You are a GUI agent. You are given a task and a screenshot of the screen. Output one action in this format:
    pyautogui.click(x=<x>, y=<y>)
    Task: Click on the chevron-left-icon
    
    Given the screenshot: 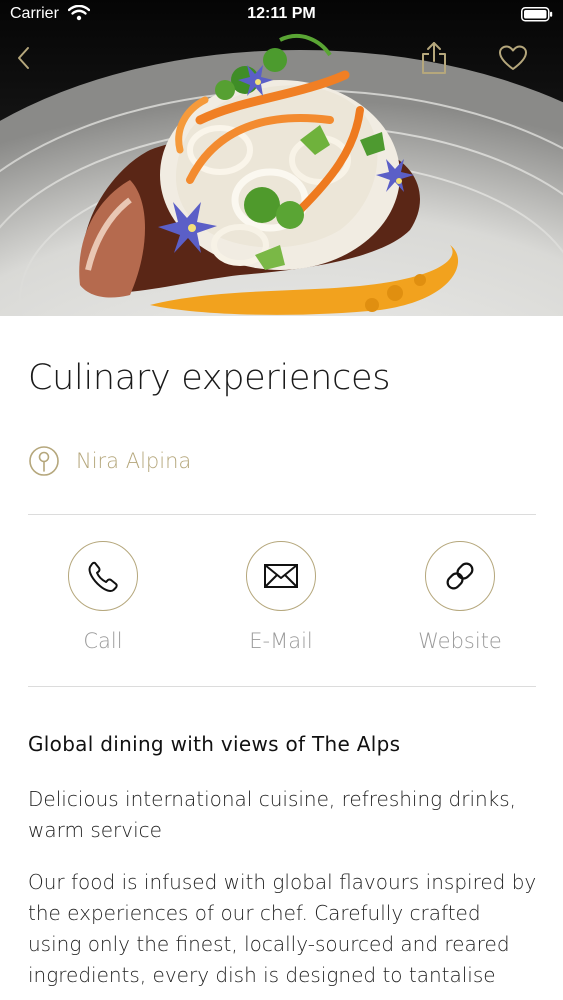 What is the action you would take?
    pyautogui.click(x=23, y=58)
    